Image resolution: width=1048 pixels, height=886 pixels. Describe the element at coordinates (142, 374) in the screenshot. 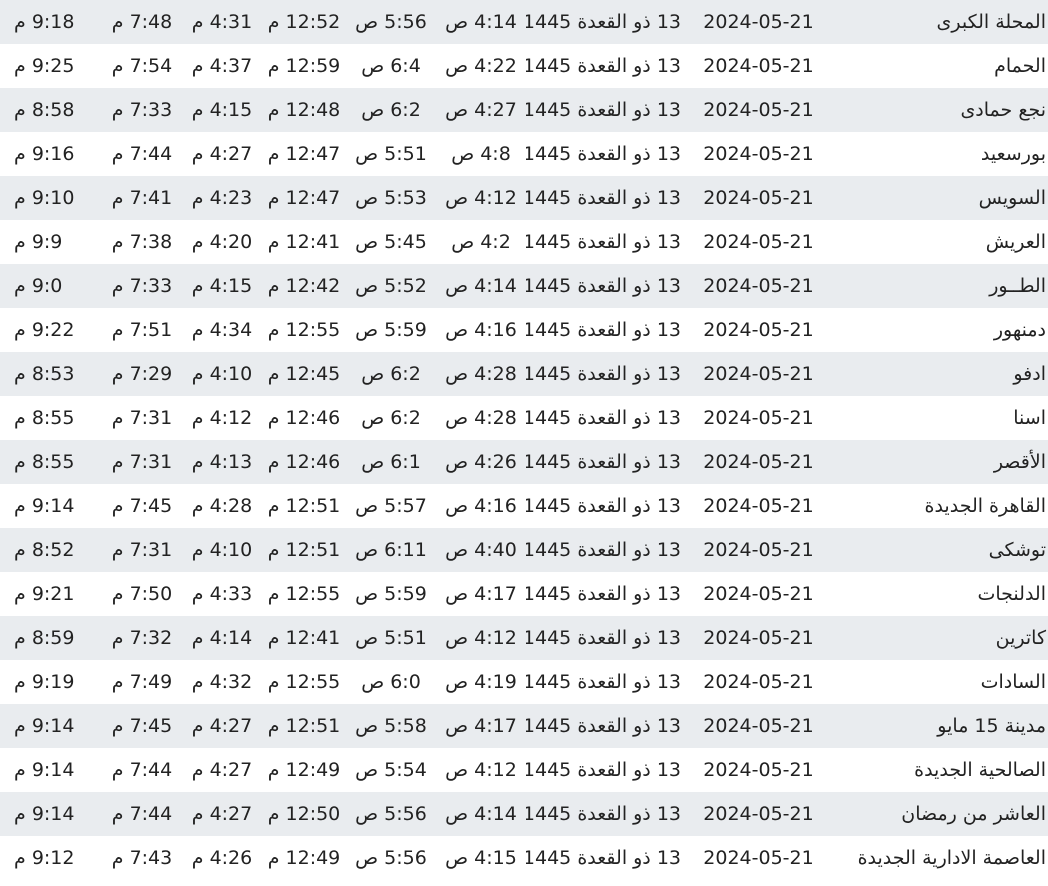

I see `maghrib-time-cell: 7:29 م` at that location.